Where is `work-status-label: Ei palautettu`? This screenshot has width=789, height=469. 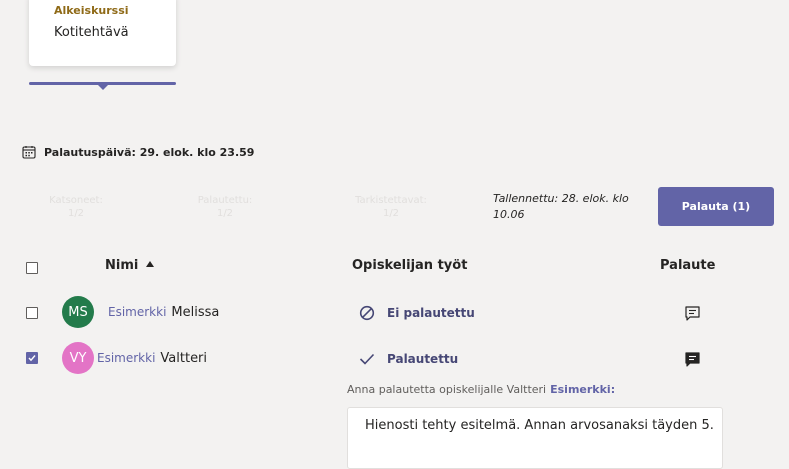
work-status-label: Ei palautettu is located at coordinates (431, 313).